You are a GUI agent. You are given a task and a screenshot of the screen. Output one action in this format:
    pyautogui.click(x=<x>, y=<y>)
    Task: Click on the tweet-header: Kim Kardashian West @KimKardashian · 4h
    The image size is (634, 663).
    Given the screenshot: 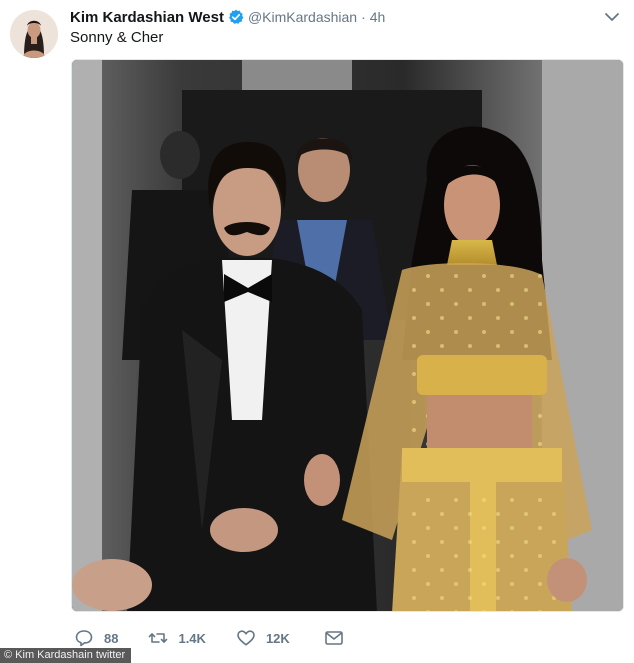 What is the action you would take?
    pyautogui.click(x=227, y=17)
    